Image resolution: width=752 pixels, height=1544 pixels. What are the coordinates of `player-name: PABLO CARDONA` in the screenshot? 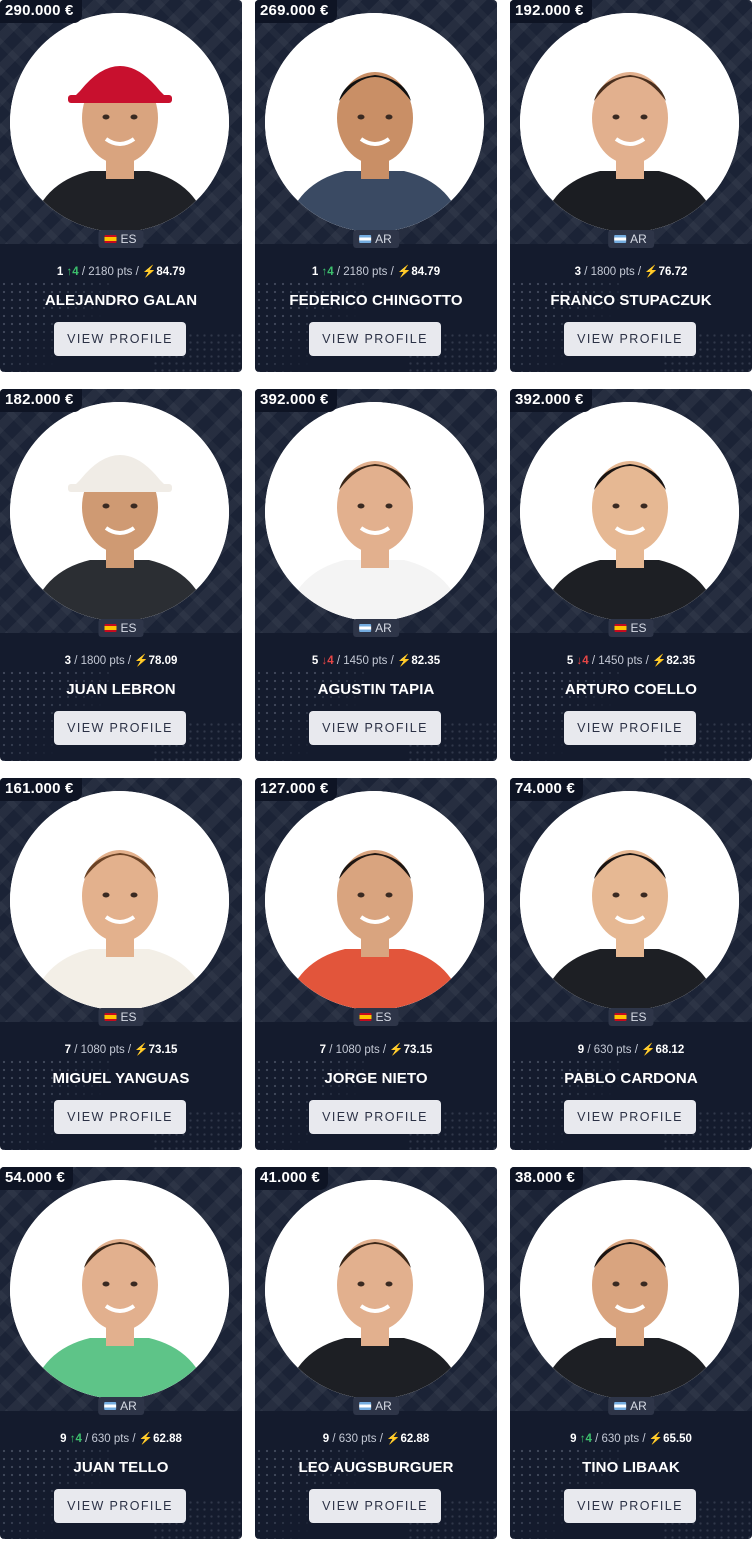 It's located at (631, 1078).